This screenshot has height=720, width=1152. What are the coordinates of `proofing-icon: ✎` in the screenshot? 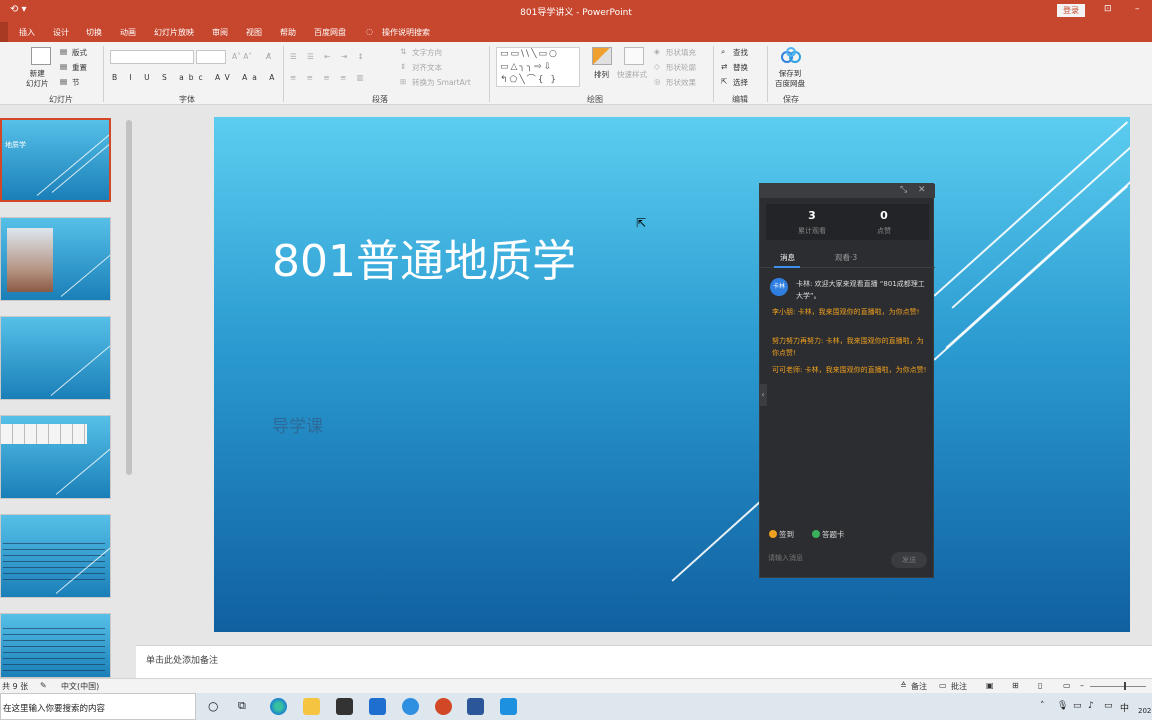 It's located at (43, 685).